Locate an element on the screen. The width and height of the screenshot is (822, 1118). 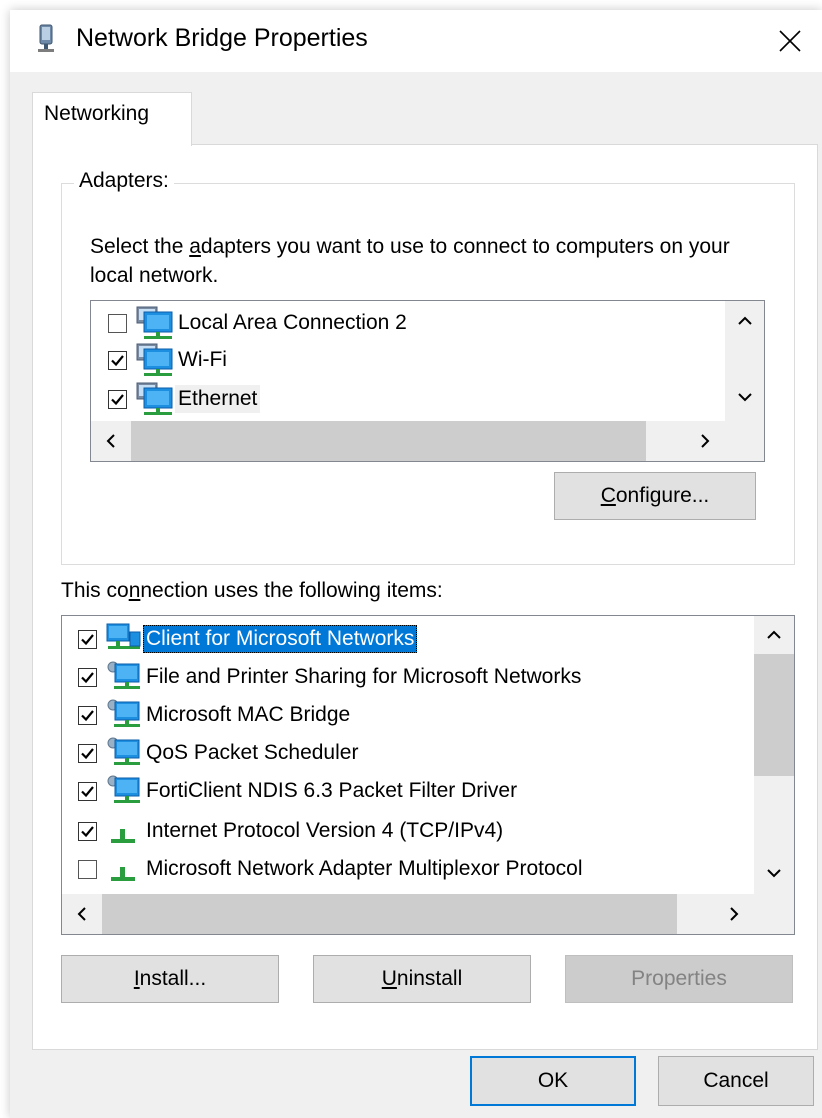
items-horizontal-scrollbar is located at coordinates (408, 914).